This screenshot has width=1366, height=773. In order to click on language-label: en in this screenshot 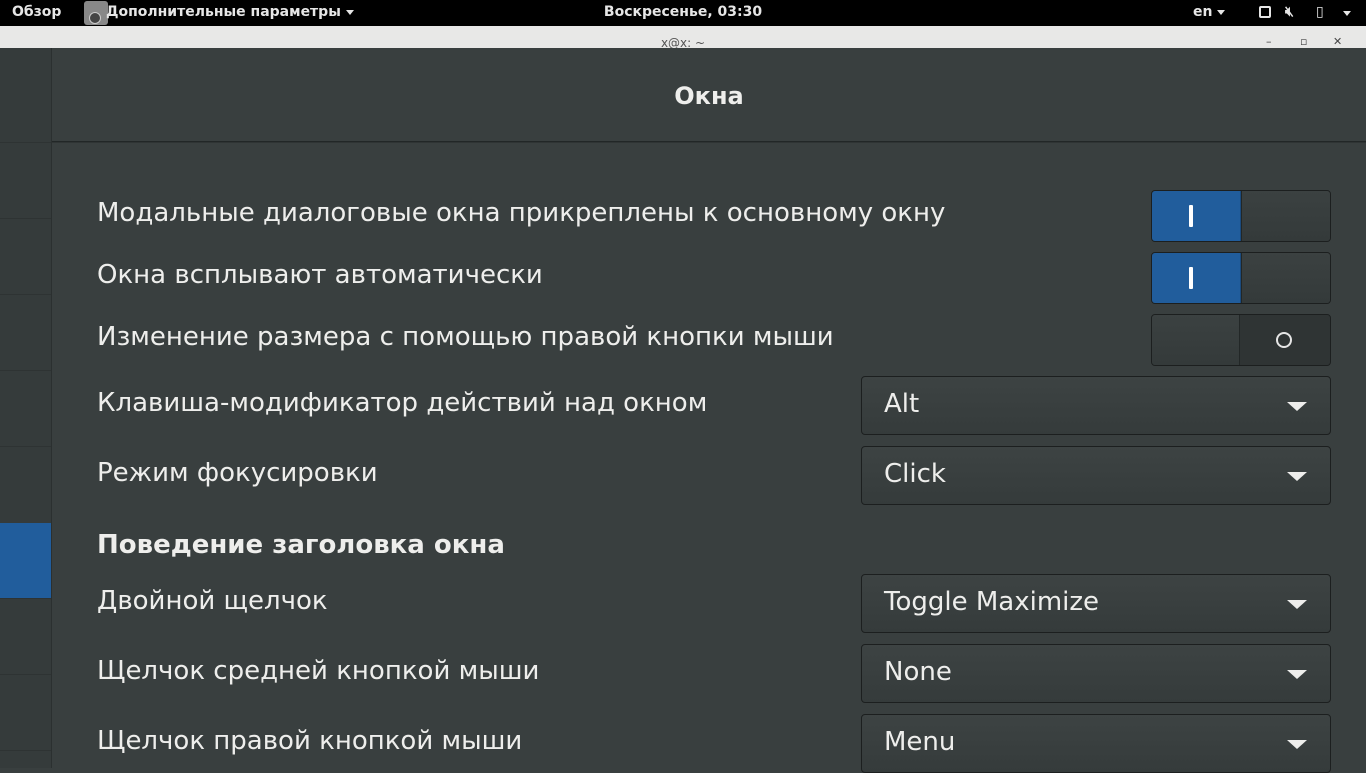, I will do `click(1203, 12)`.